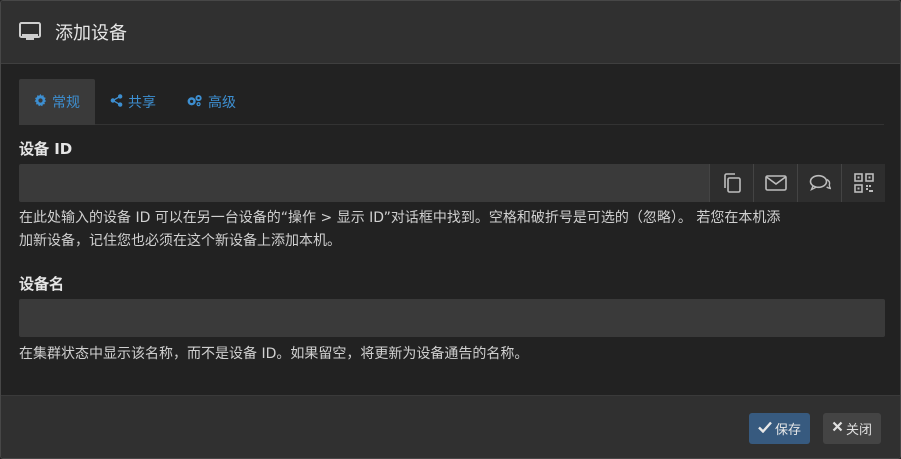 The image size is (901, 459). Describe the element at coordinates (274, 354) in the screenshot. I see `device-name-help: 在集群状态中显示该名称，而不是设备 ID。如果留空，将更新为设备通告的名称。` at that location.